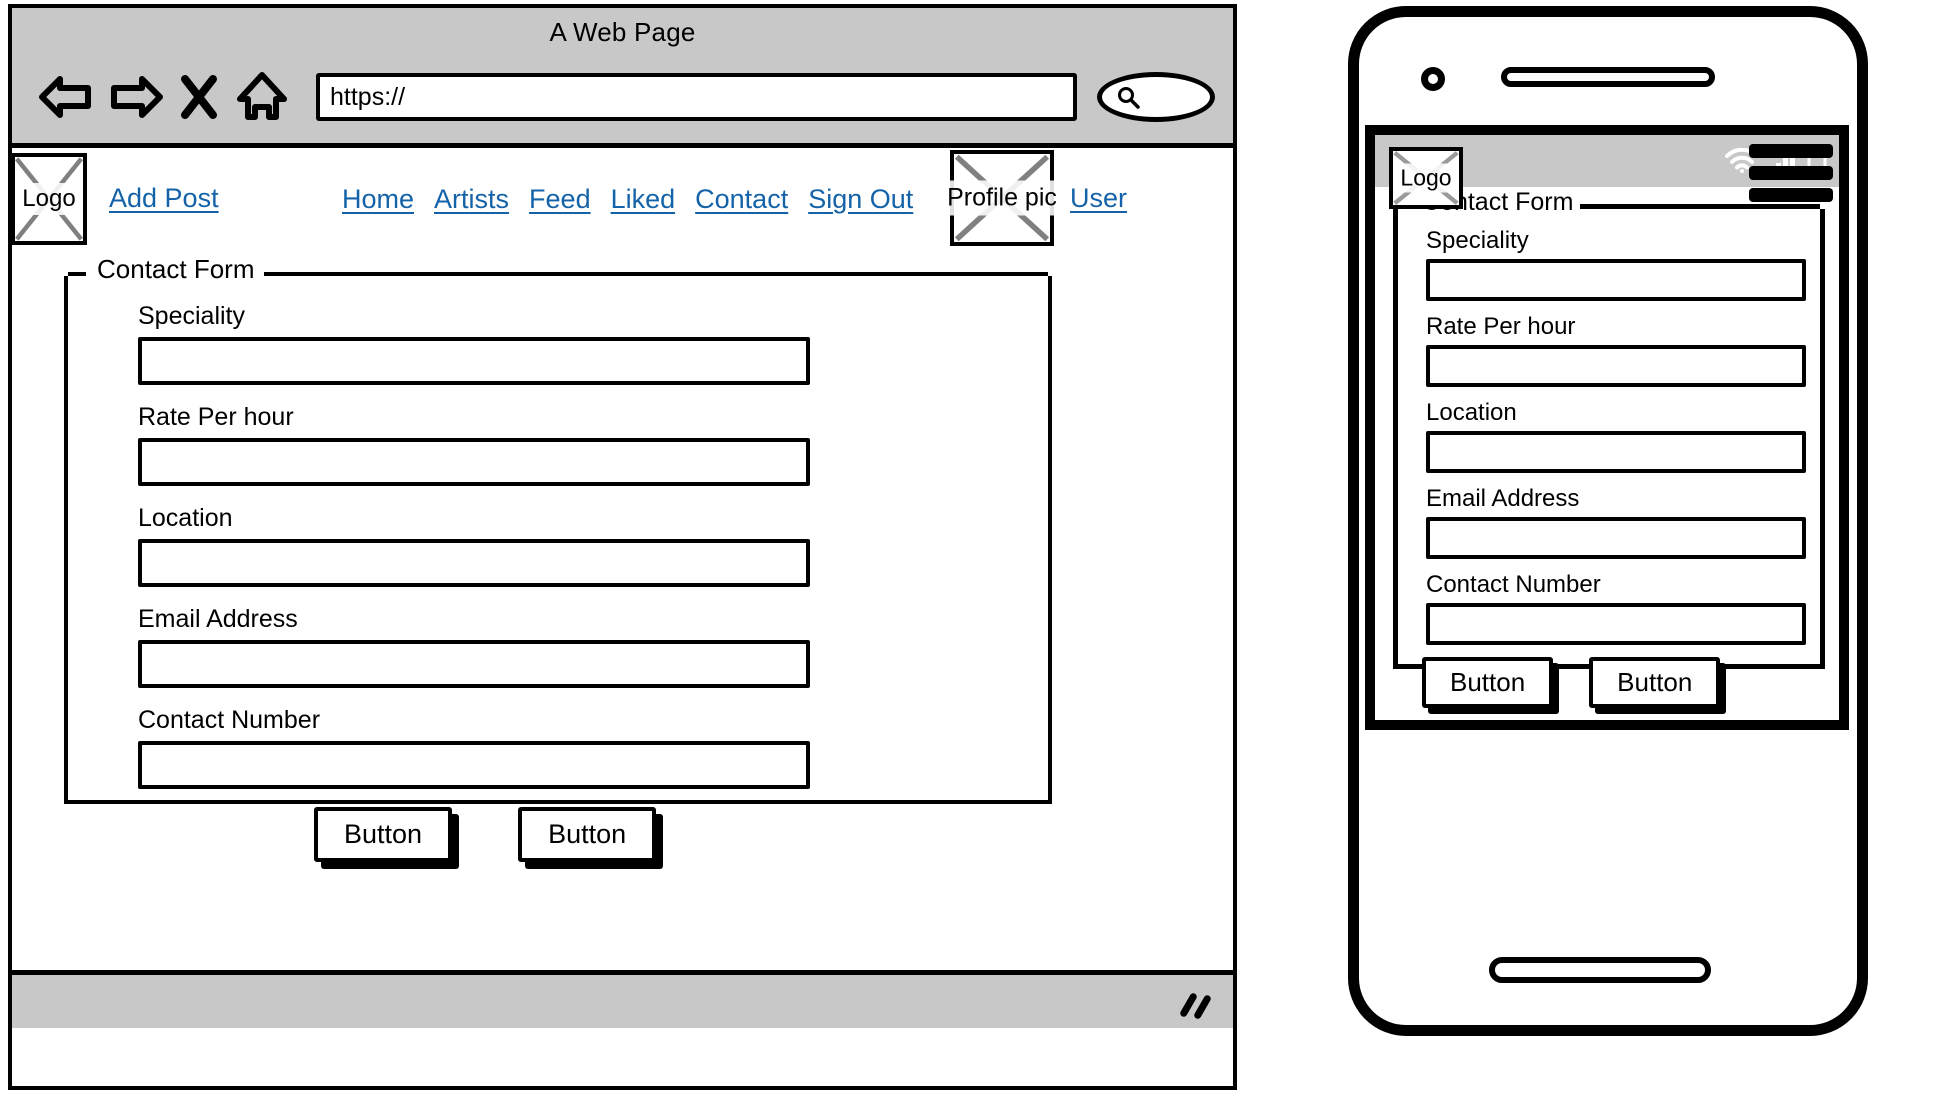  Describe the element at coordinates (1616, 452) in the screenshot. I see `mobile-location-input` at that location.